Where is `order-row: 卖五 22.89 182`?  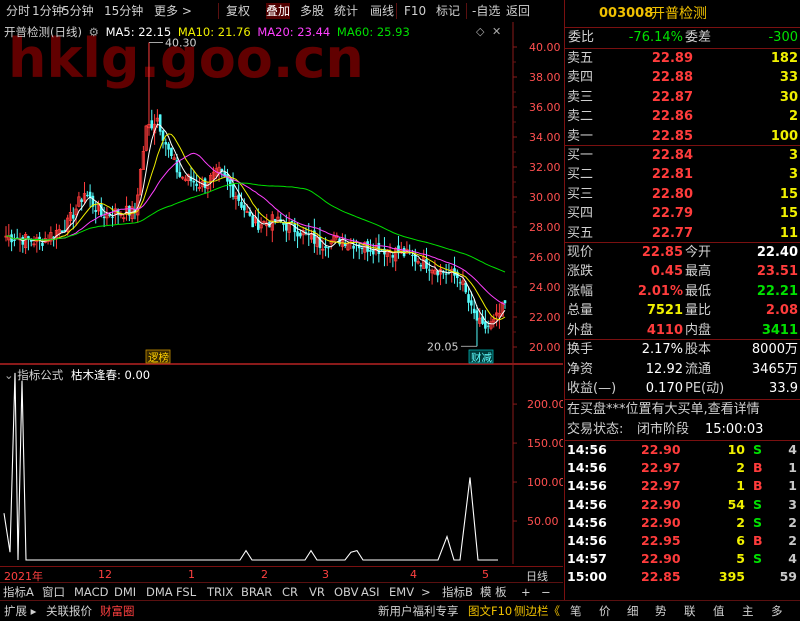
order-row: 卖五 22.89 182 is located at coordinates (682, 59).